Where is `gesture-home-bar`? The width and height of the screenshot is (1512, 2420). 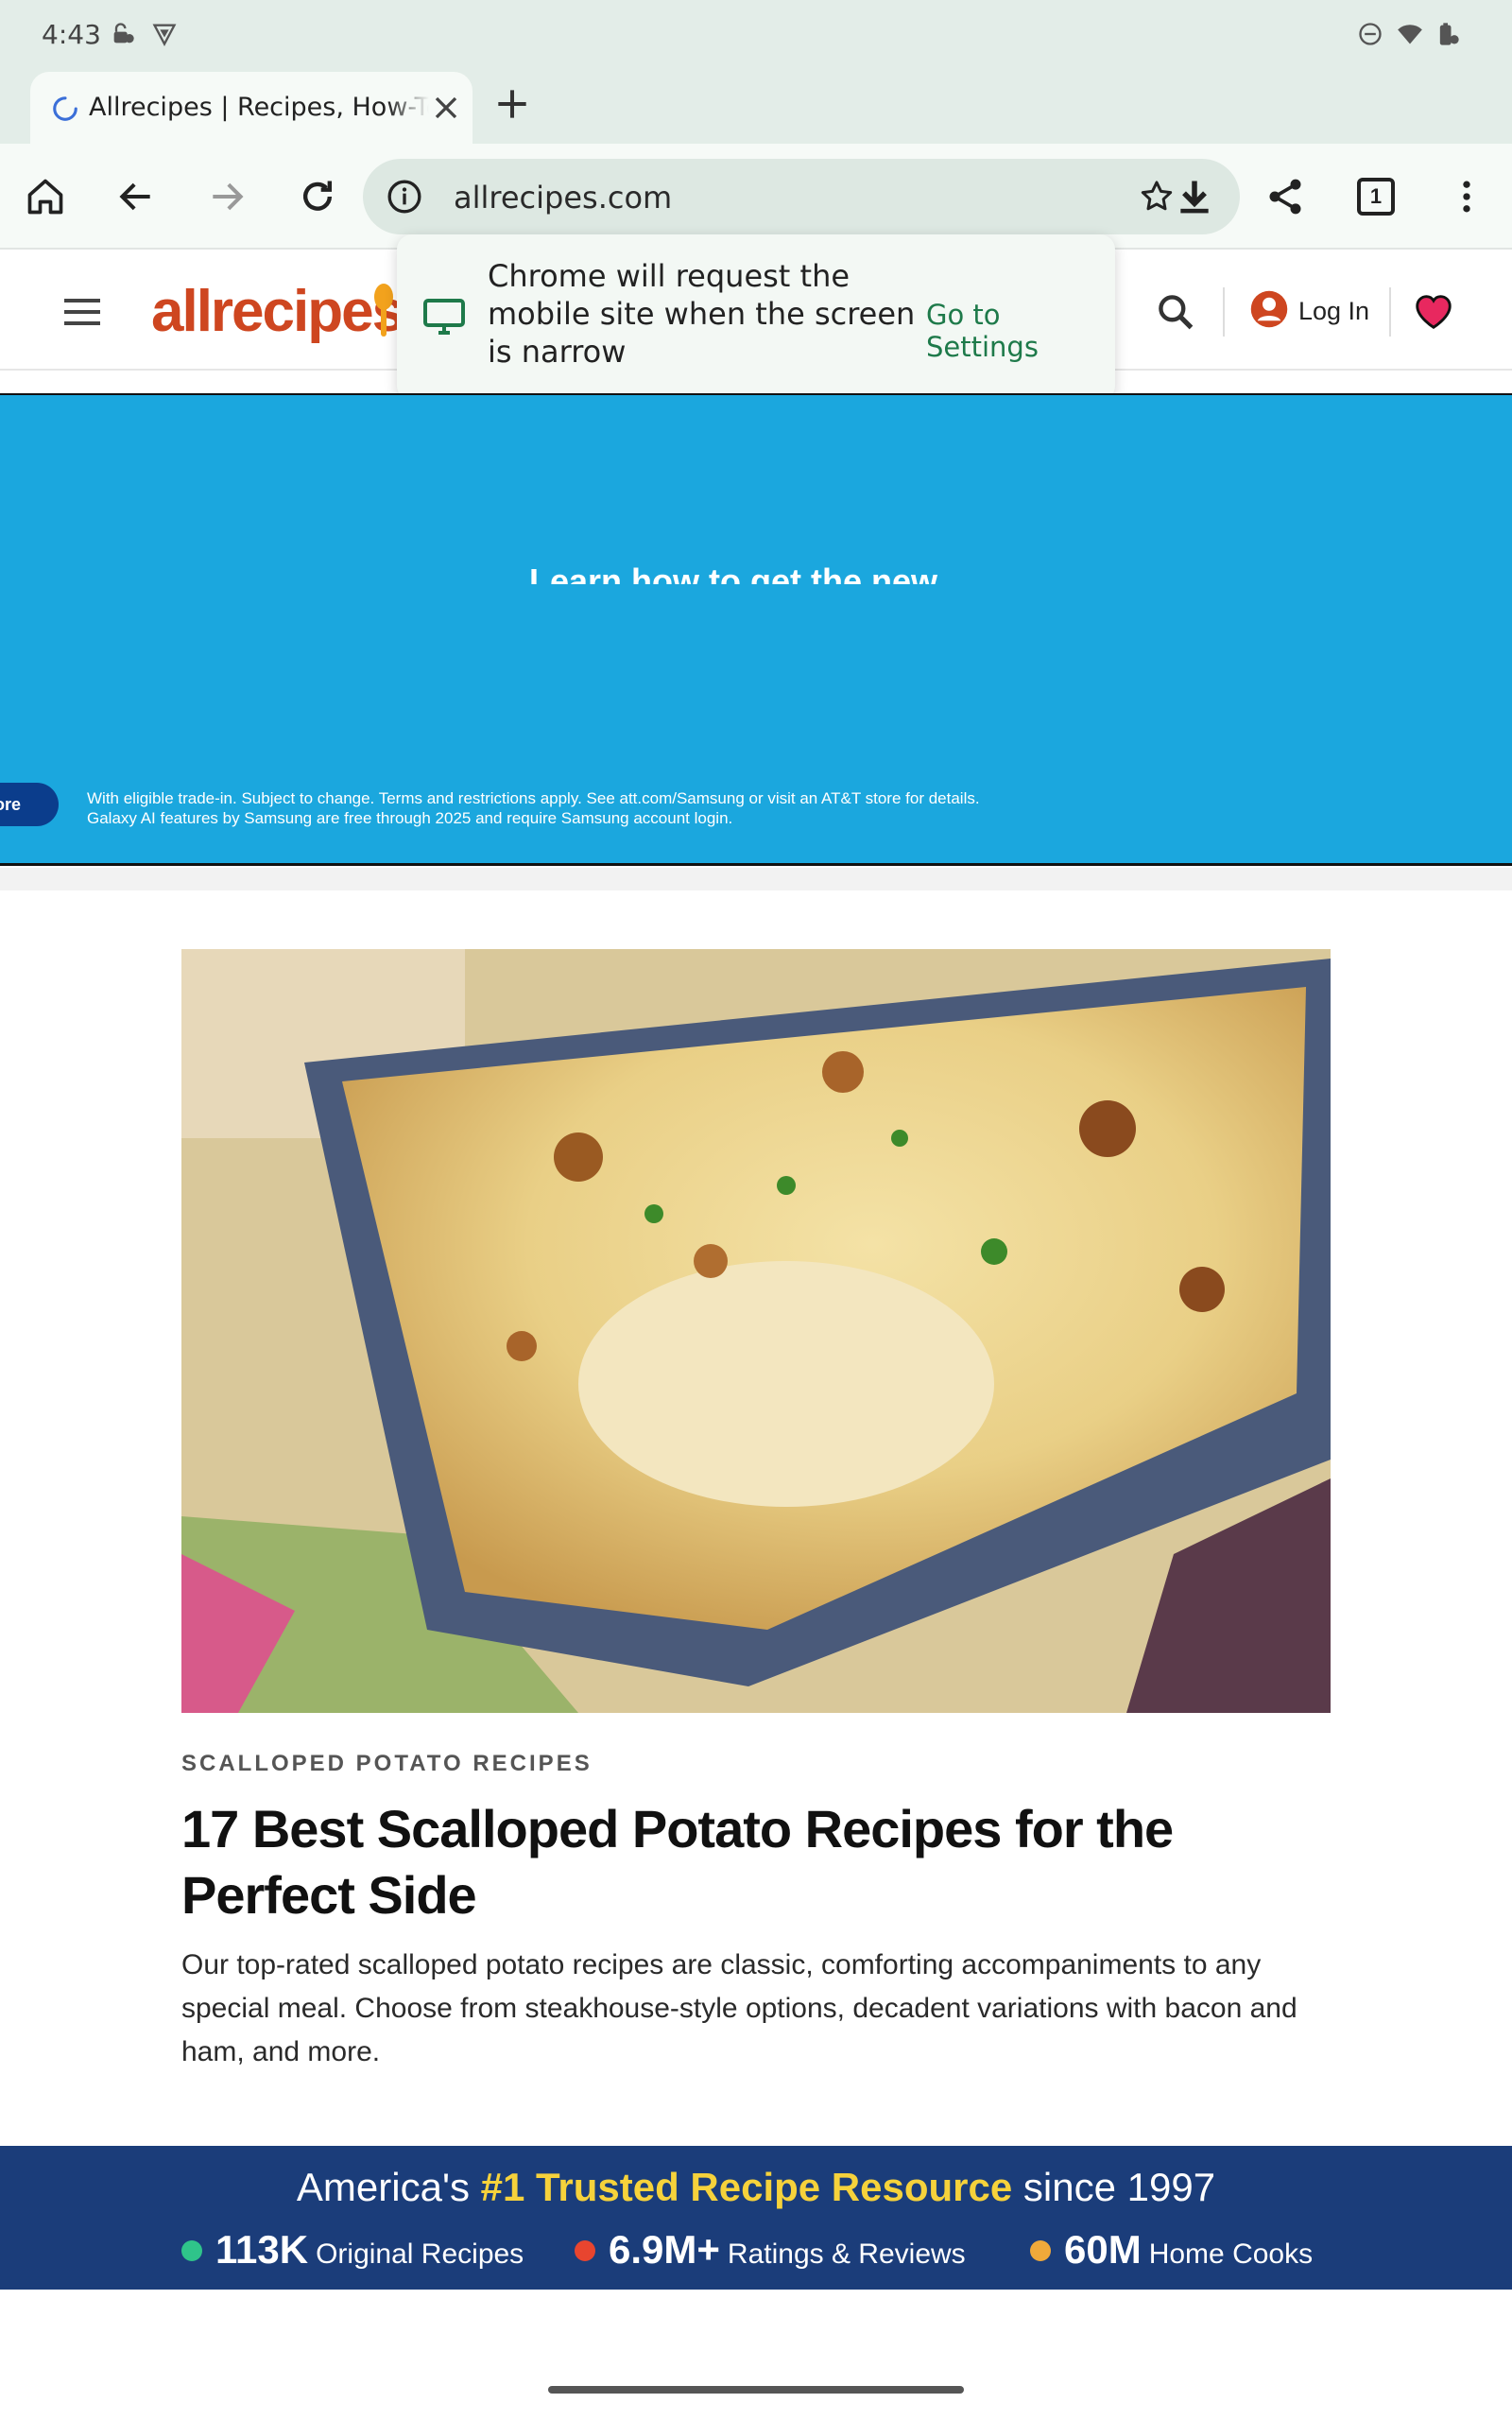 gesture-home-bar is located at coordinates (756, 2390).